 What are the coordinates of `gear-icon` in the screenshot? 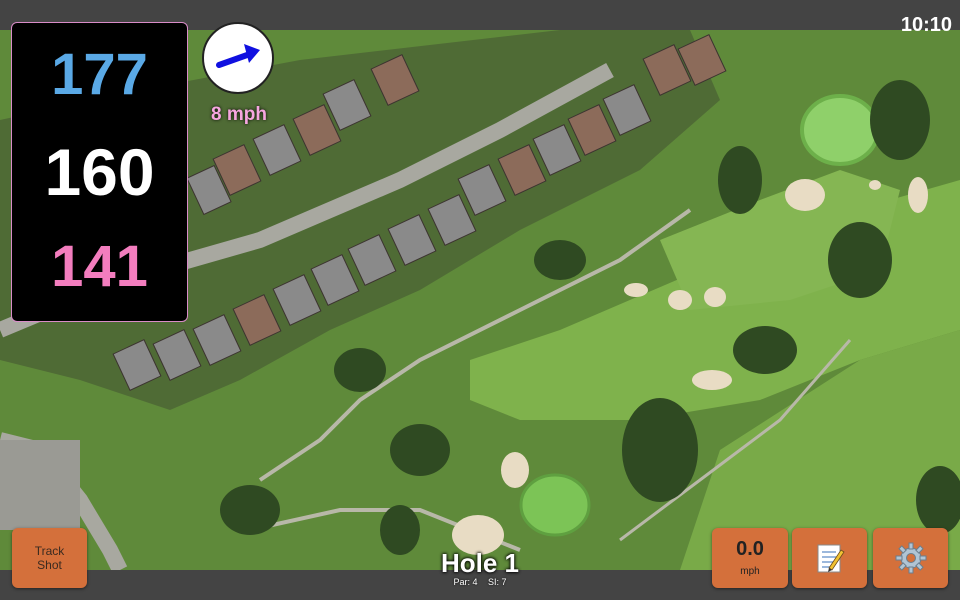 It's located at (910, 558).